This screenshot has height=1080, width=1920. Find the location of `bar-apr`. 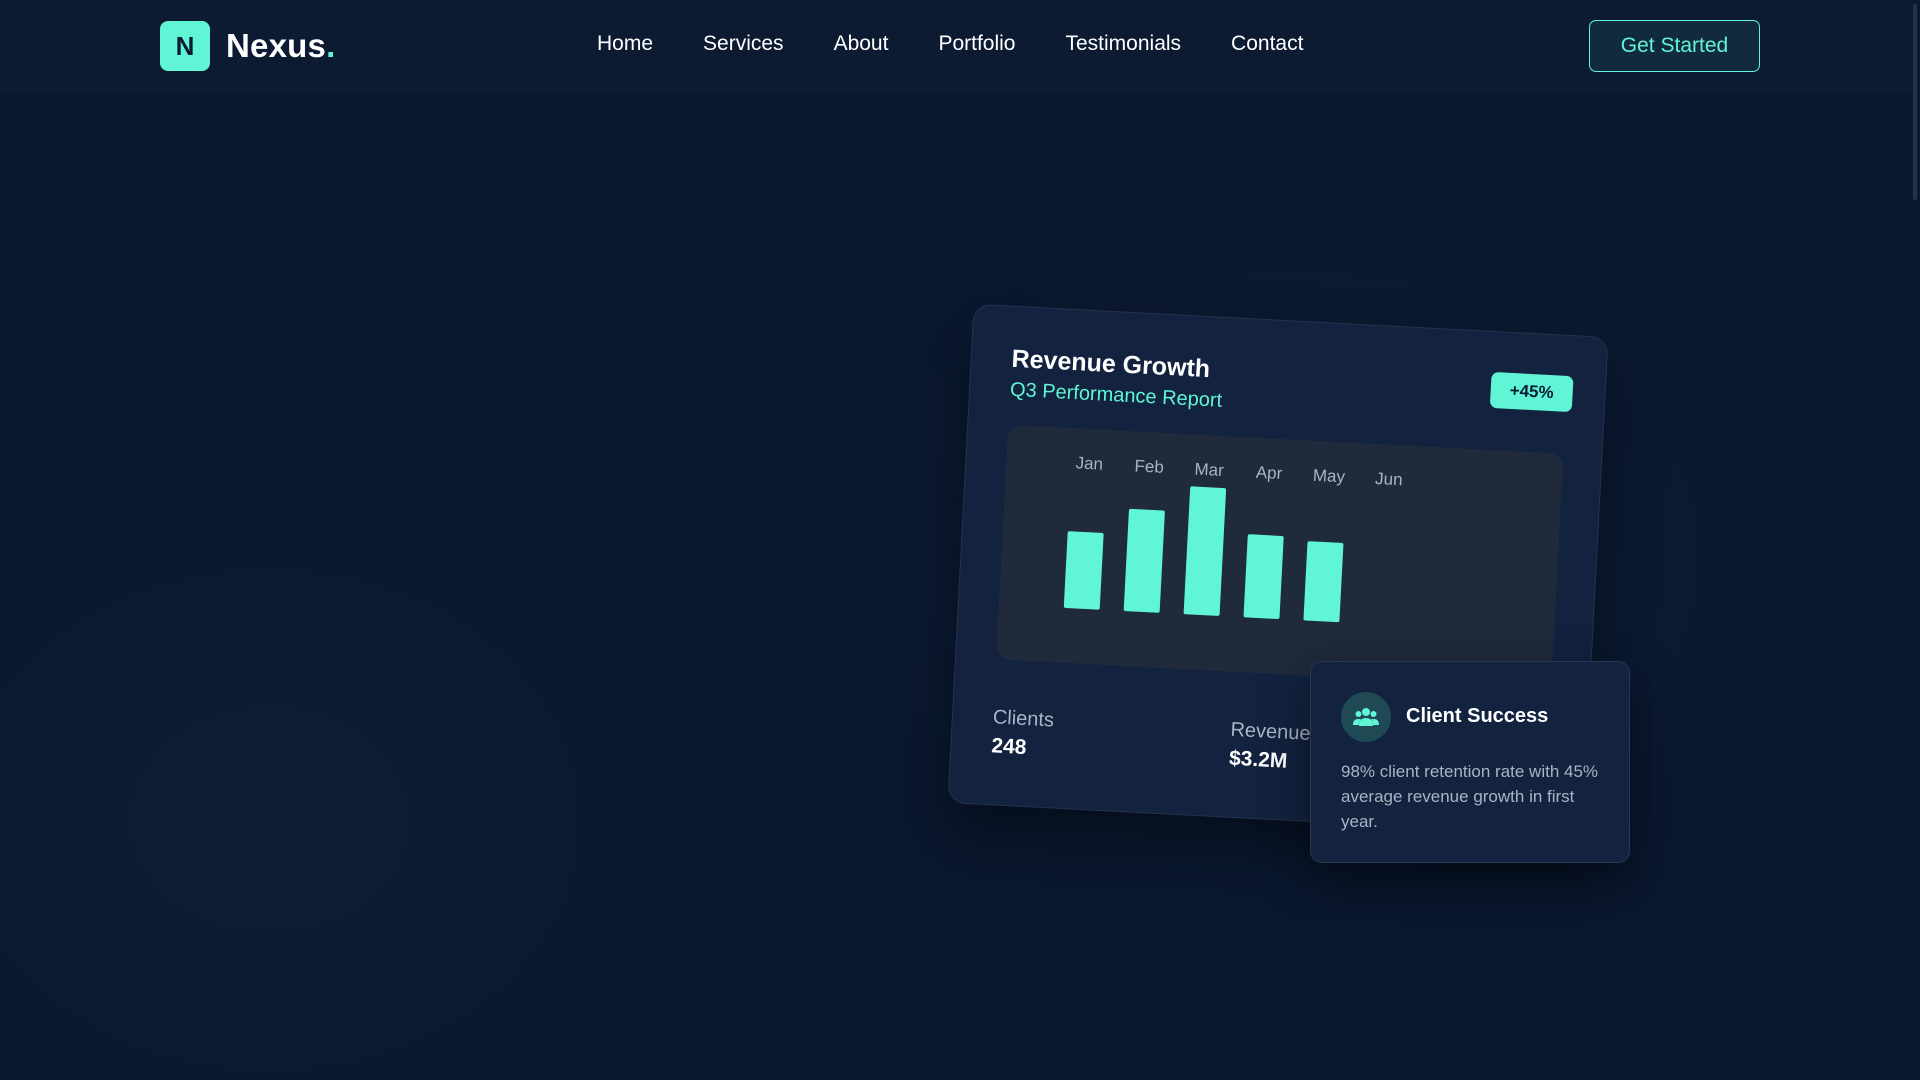

bar-apr is located at coordinates (1263, 577).